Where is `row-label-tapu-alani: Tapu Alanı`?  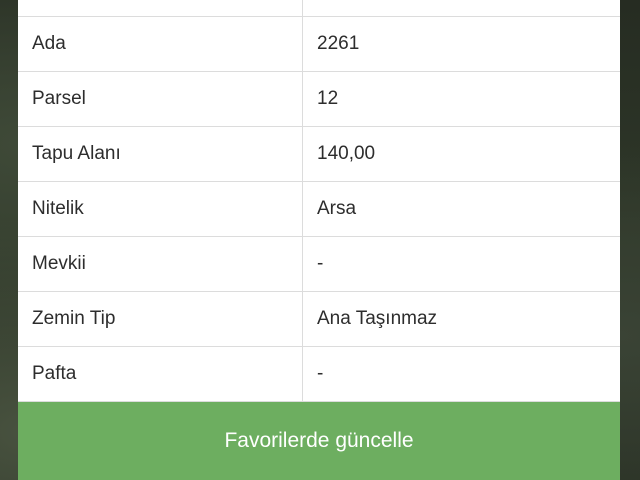
row-label-tapu-alani: Tapu Alanı is located at coordinates (160, 154).